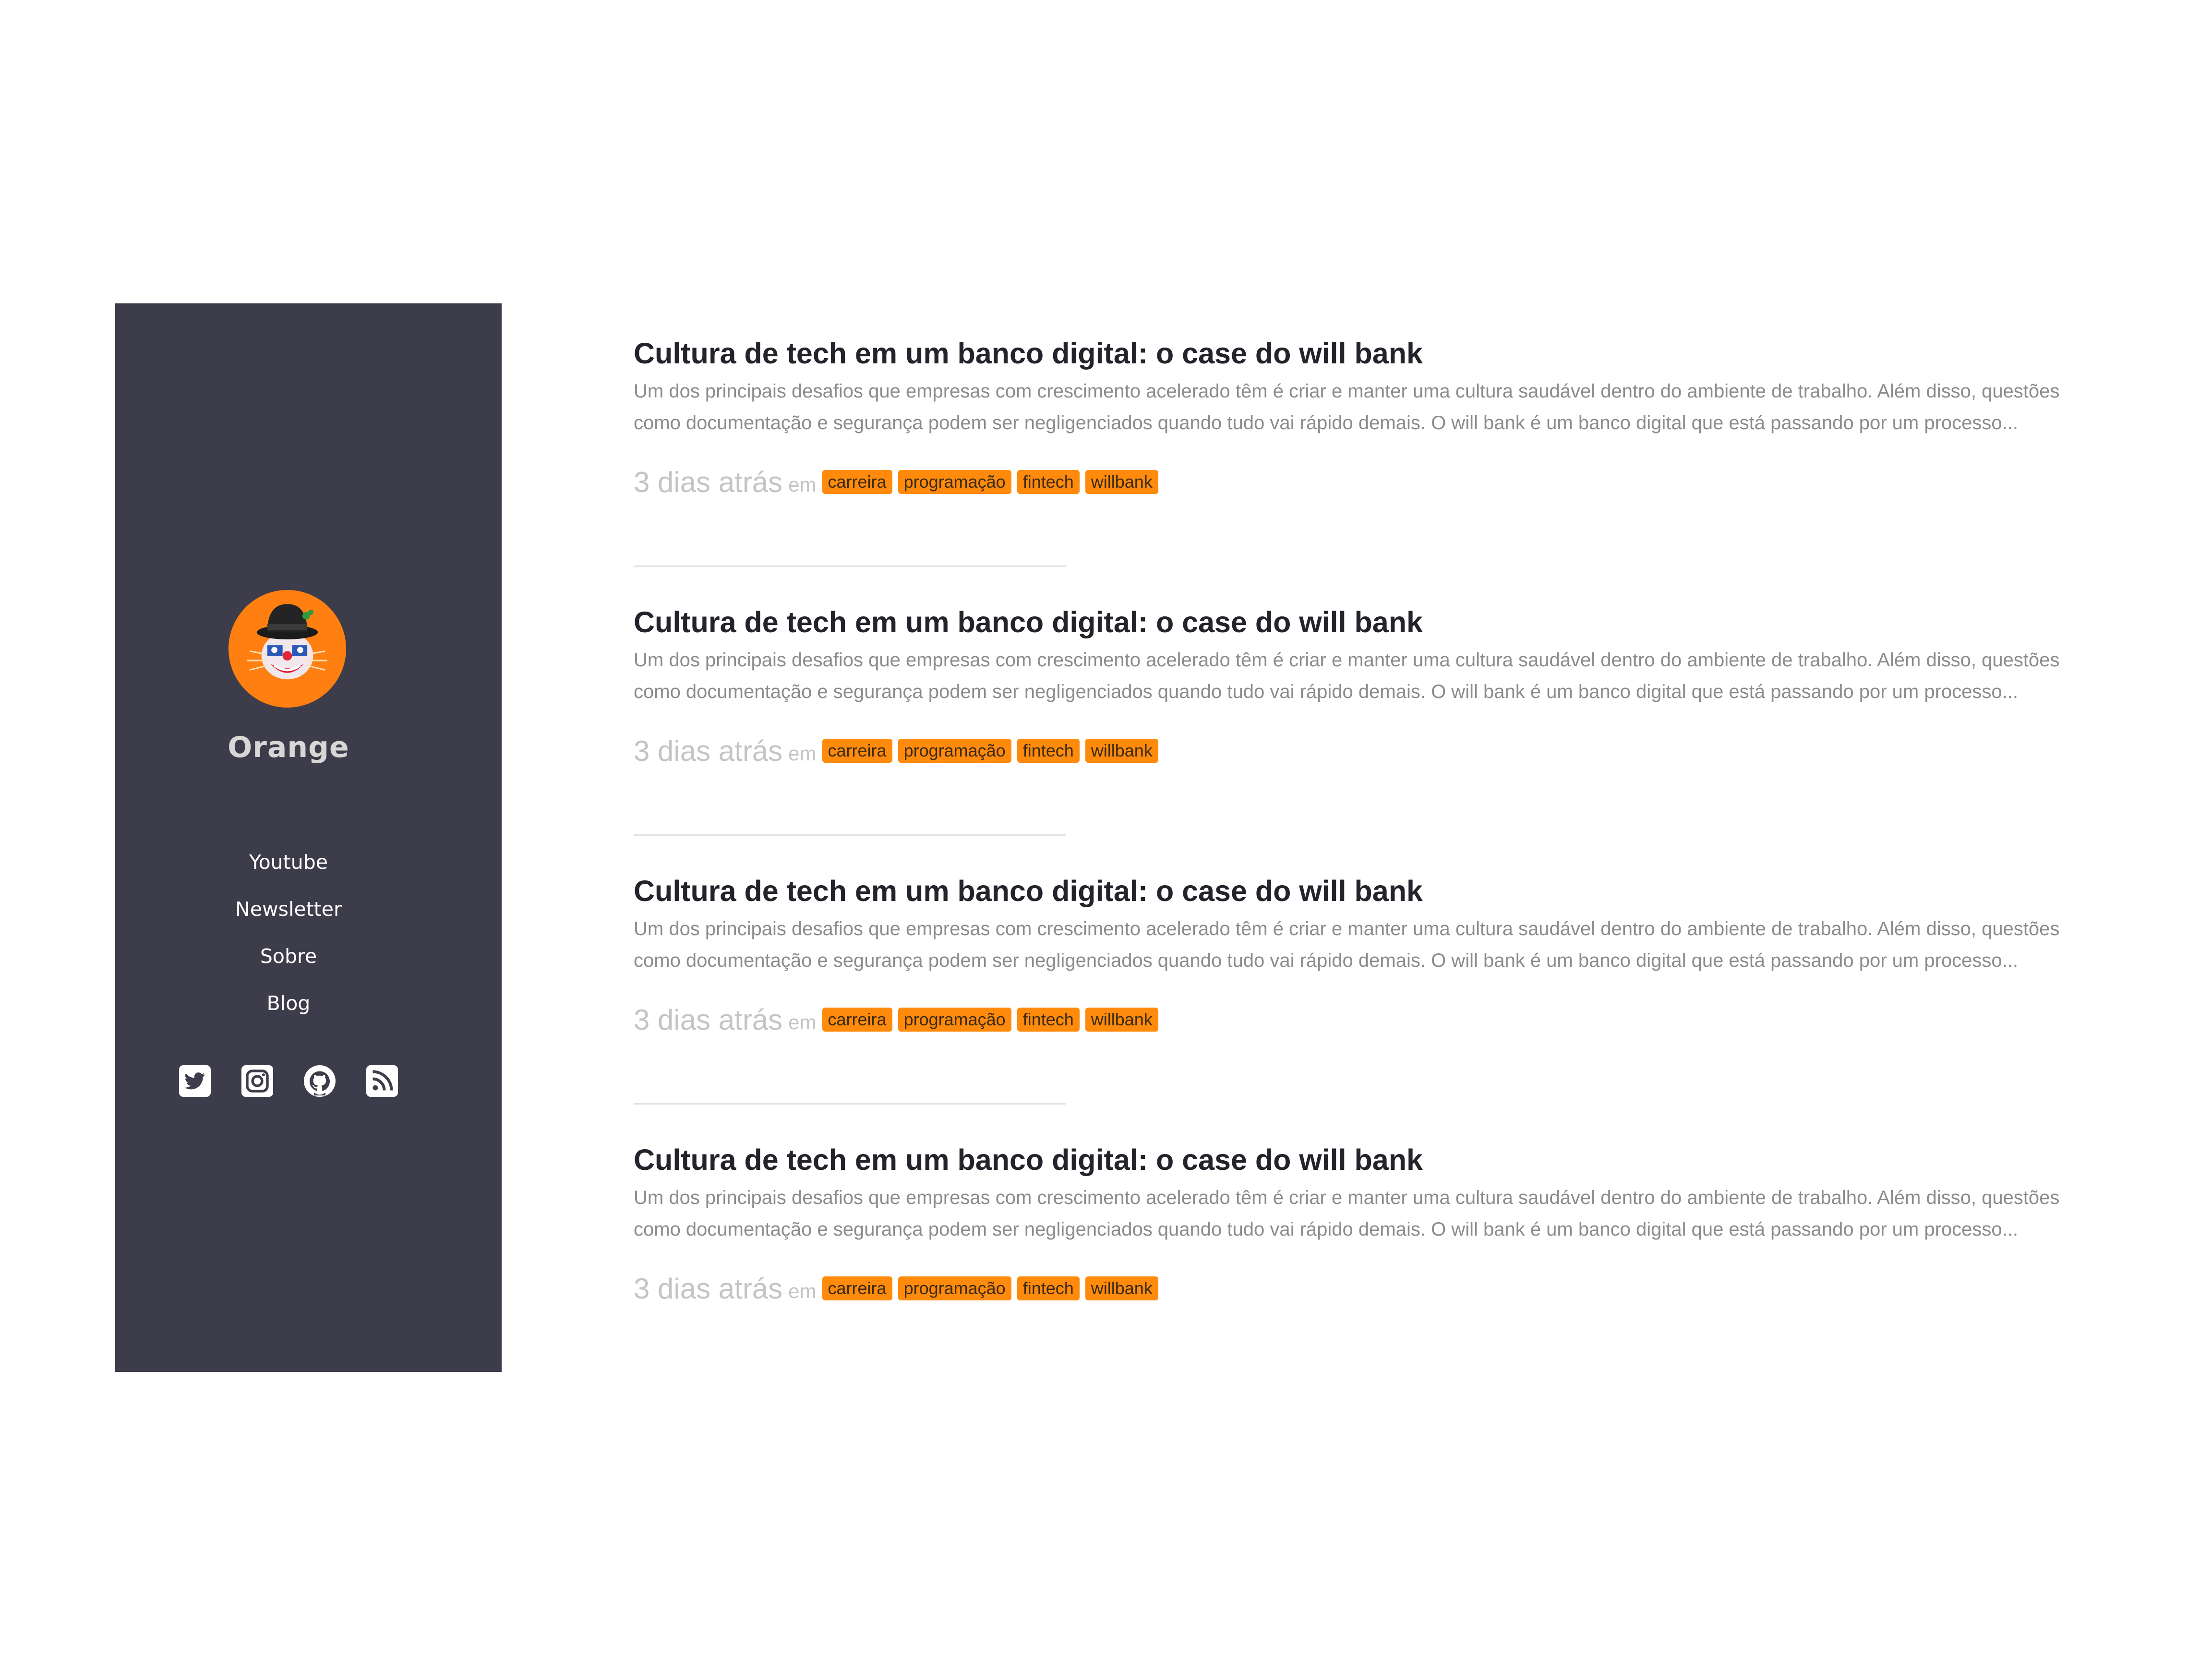 This screenshot has width=2212, height=1659. I want to click on nav-item-youtube: Youtube, so click(288, 862).